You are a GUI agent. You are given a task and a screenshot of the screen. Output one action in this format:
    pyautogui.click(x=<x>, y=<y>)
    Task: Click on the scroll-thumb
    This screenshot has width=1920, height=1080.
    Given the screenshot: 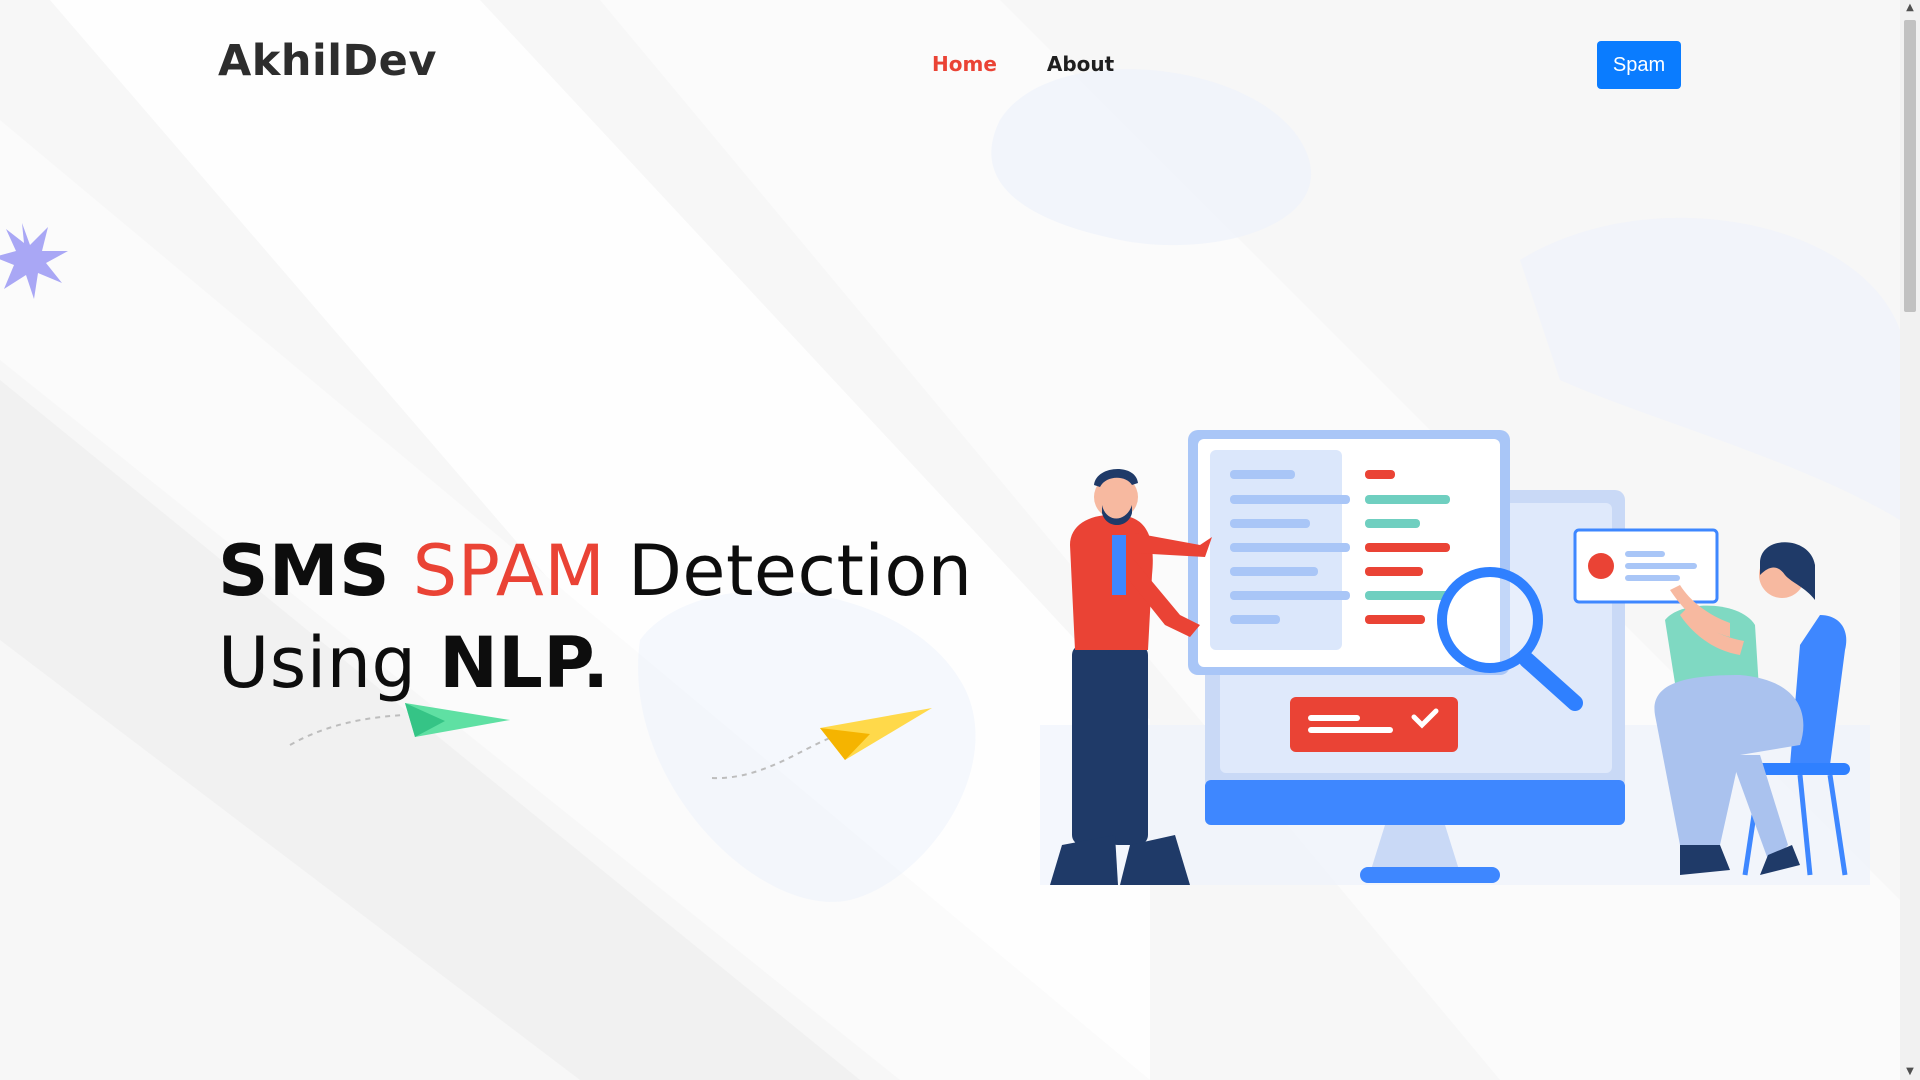 What is the action you would take?
    pyautogui.click(x=1910, y=166)
    